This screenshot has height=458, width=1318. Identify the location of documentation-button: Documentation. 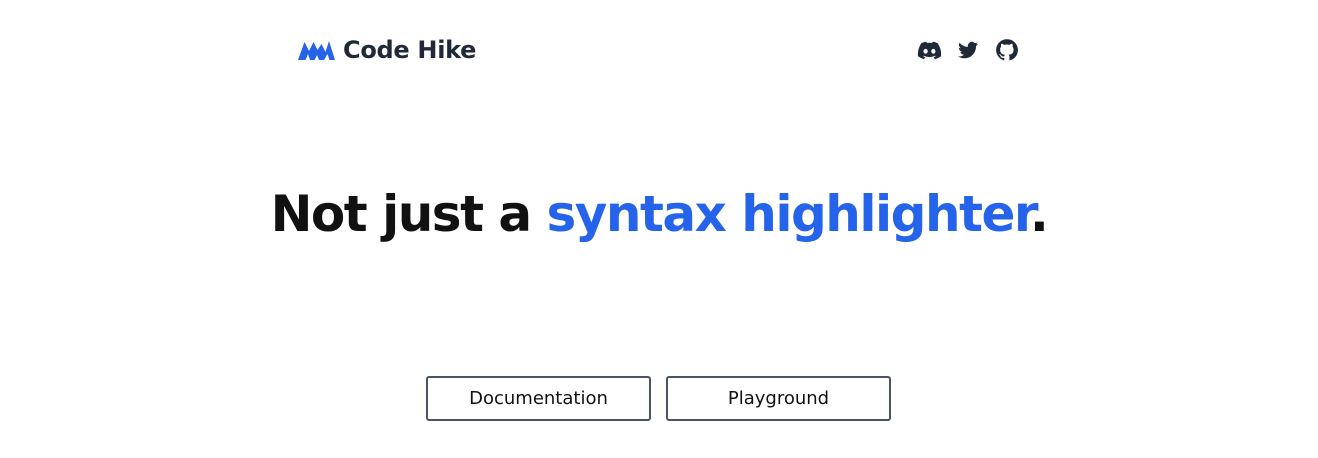
(538, 398).